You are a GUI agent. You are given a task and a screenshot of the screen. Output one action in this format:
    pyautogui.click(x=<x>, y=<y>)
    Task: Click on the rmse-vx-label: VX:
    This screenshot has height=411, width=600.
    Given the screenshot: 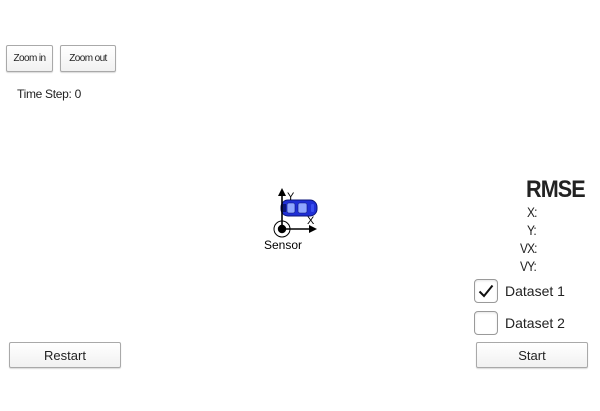 What is the action you would take?
    pyautogui.click(x=528, y=248)
    